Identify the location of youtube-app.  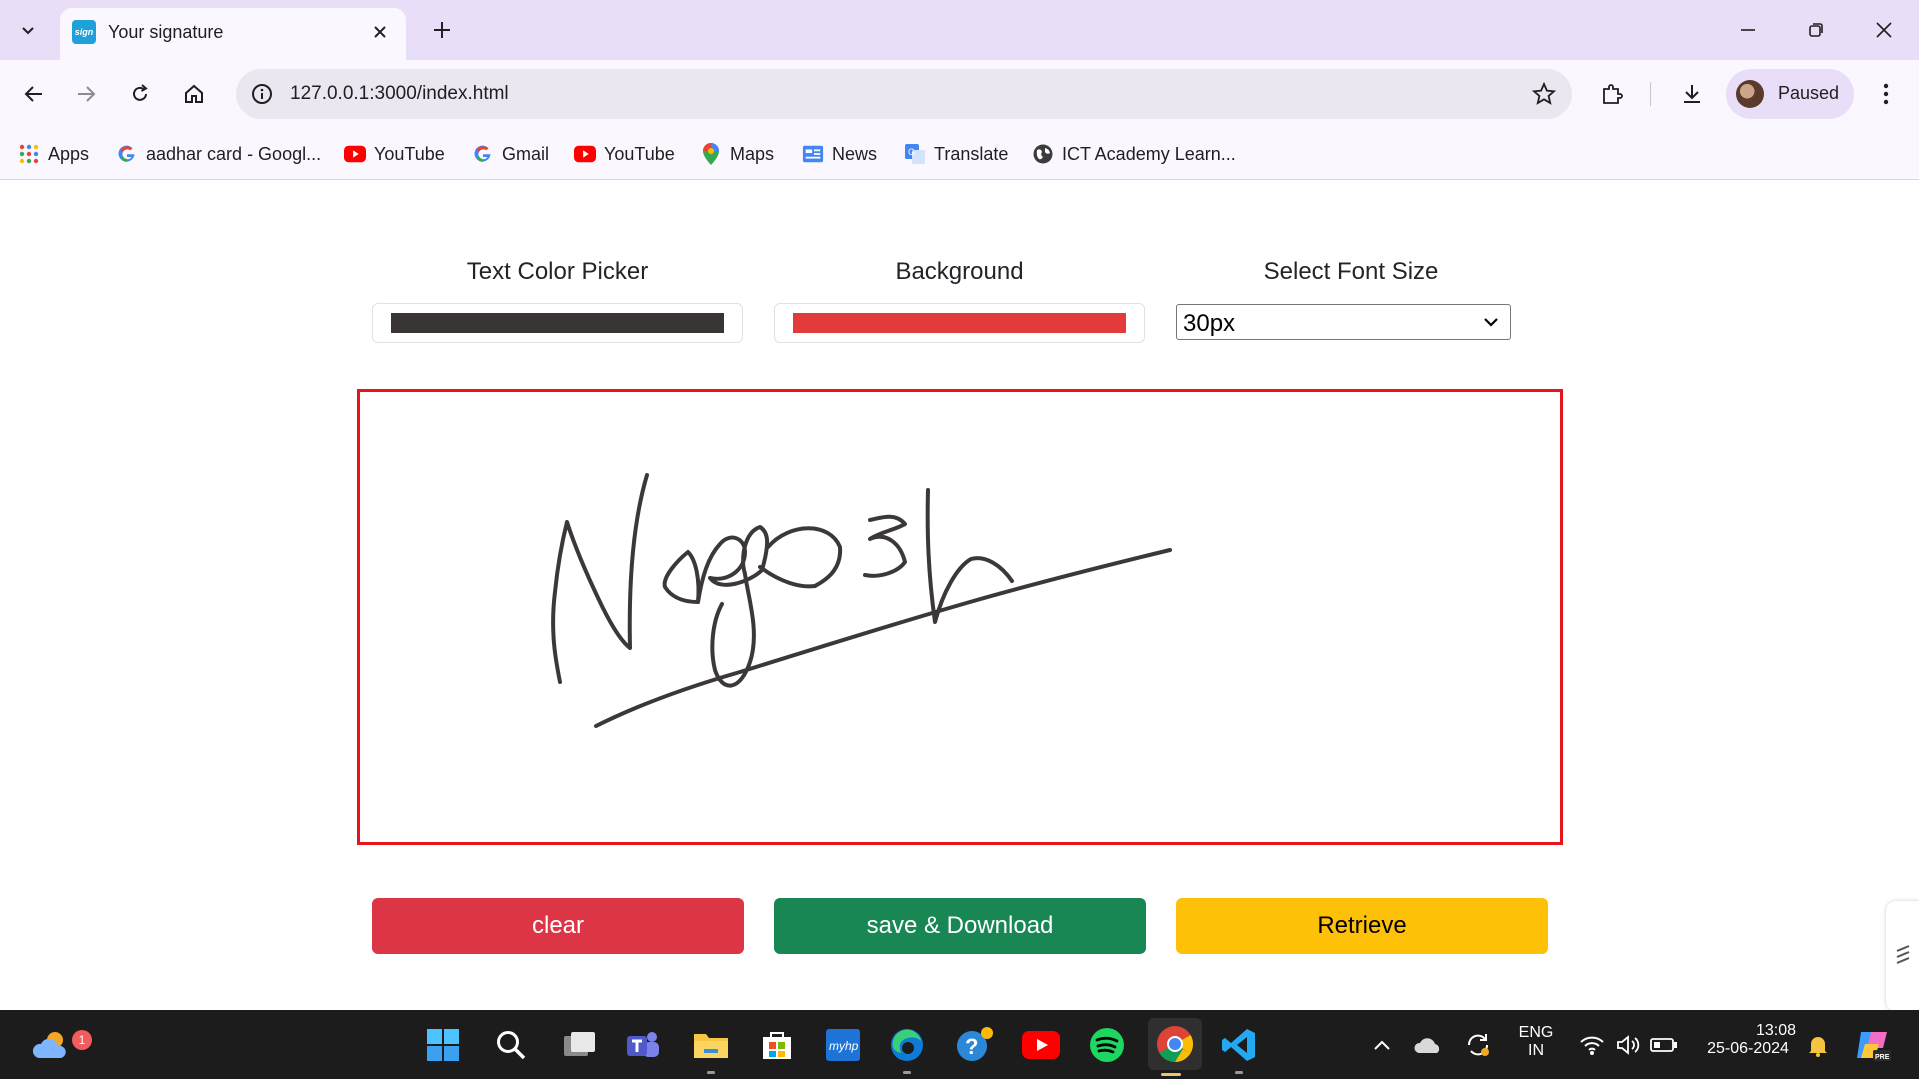
(1041, 1045).